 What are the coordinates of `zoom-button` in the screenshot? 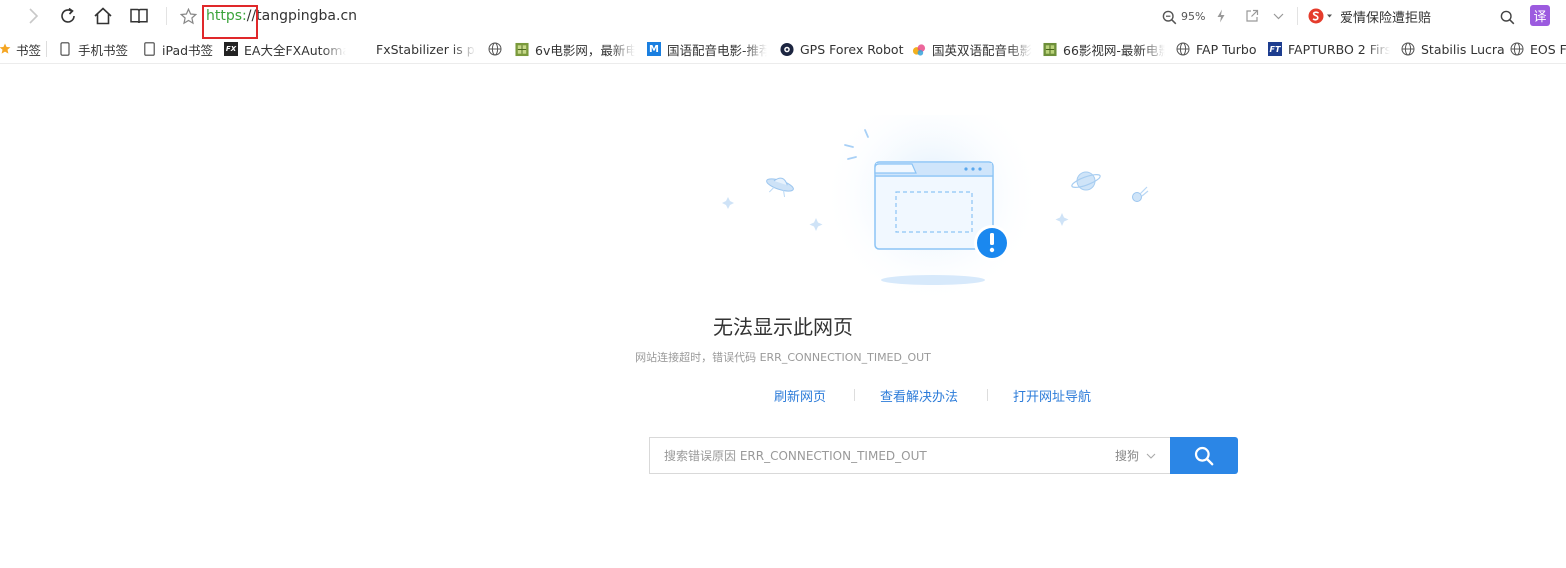 It's located at (1169, 17).